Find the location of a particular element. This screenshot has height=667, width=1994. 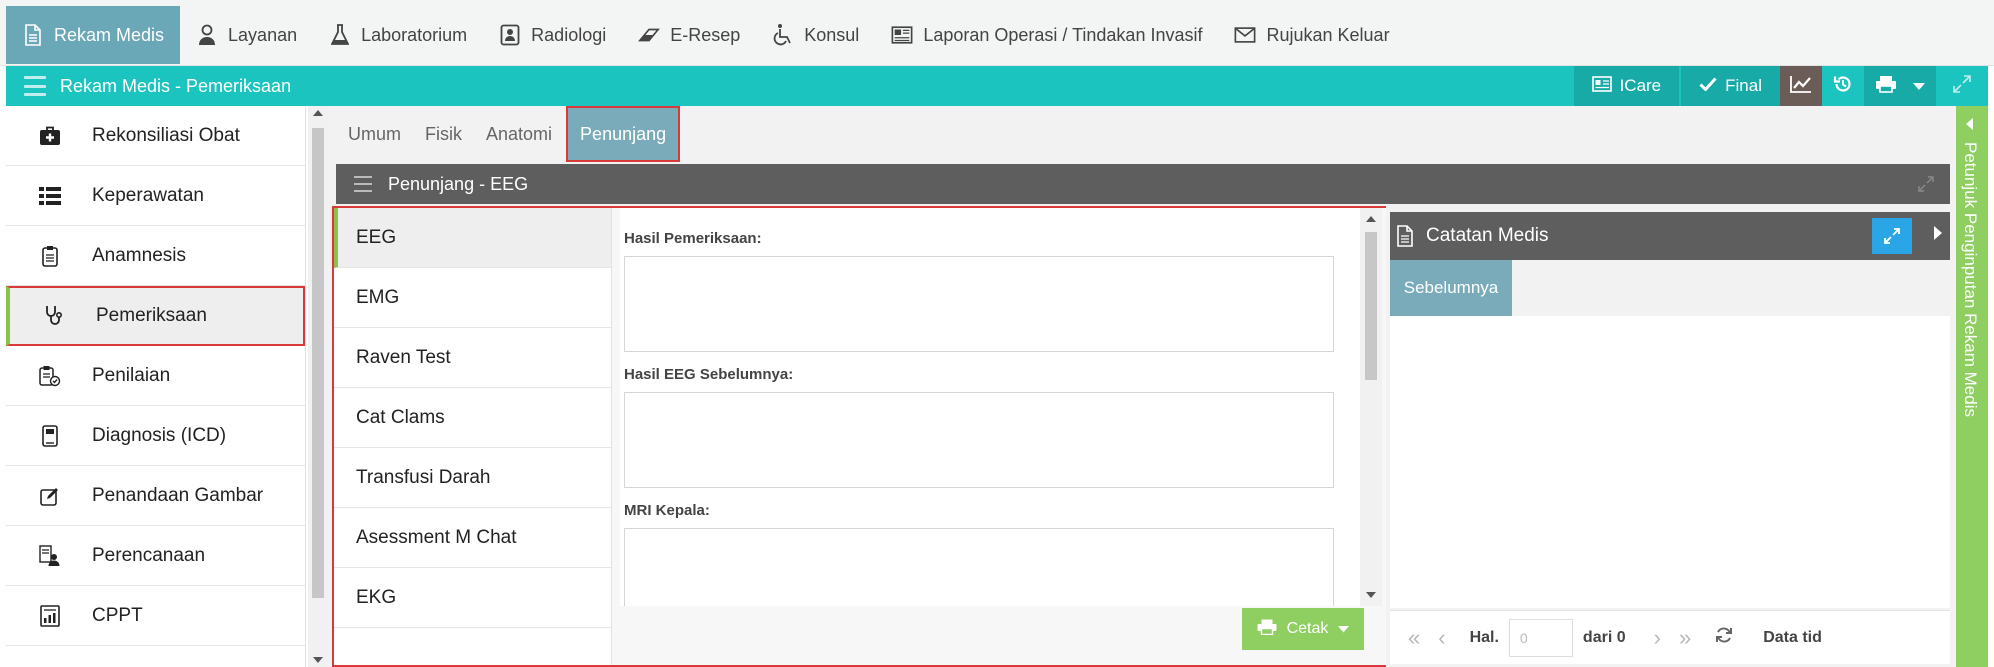

nav-label: Laporan Operasi / Tindakan Invasif is located at coordinates (1063, 34).